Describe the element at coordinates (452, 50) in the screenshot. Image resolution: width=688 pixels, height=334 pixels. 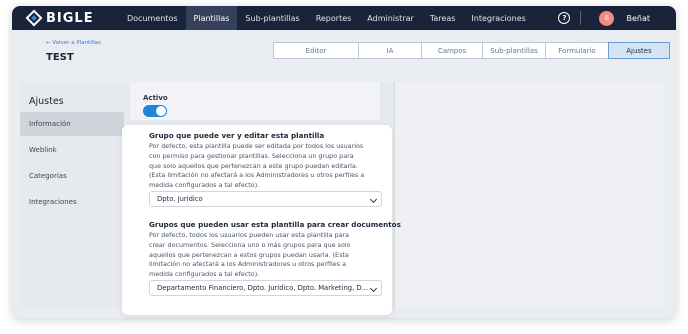
I see `tab-campos: Campos` at that location.